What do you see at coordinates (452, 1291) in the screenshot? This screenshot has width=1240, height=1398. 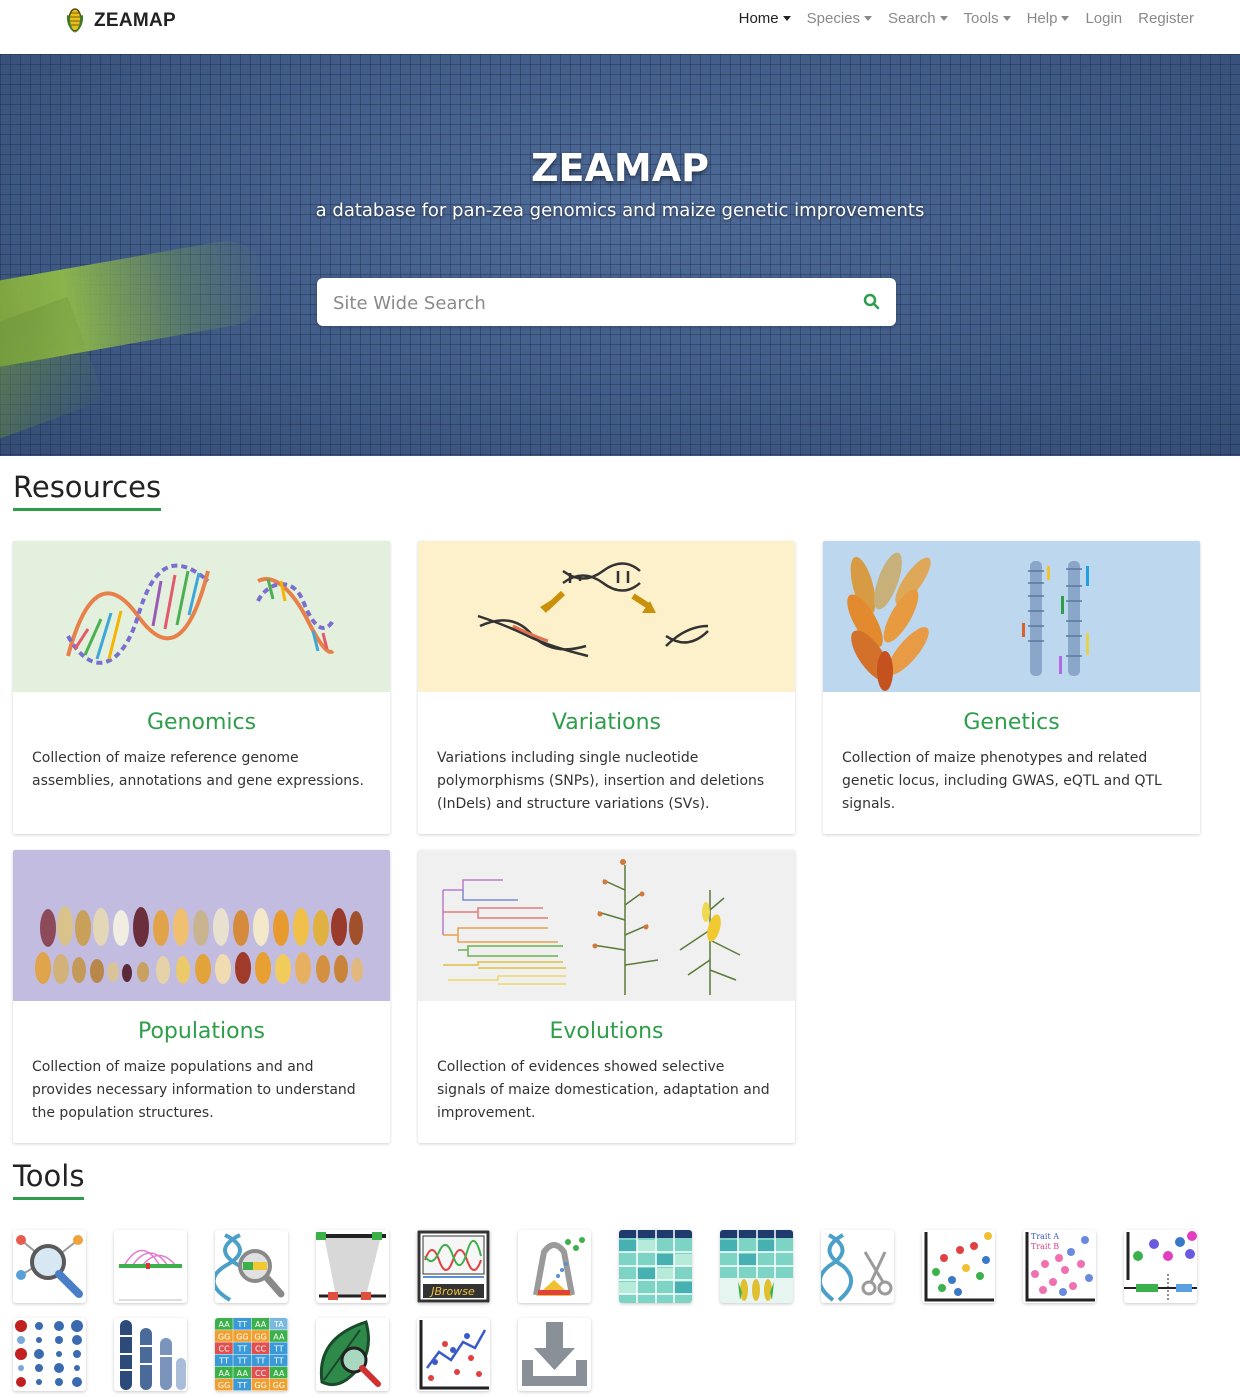 I see `jbrowse-label: JBrowse` at bounding box center [452, 1291].